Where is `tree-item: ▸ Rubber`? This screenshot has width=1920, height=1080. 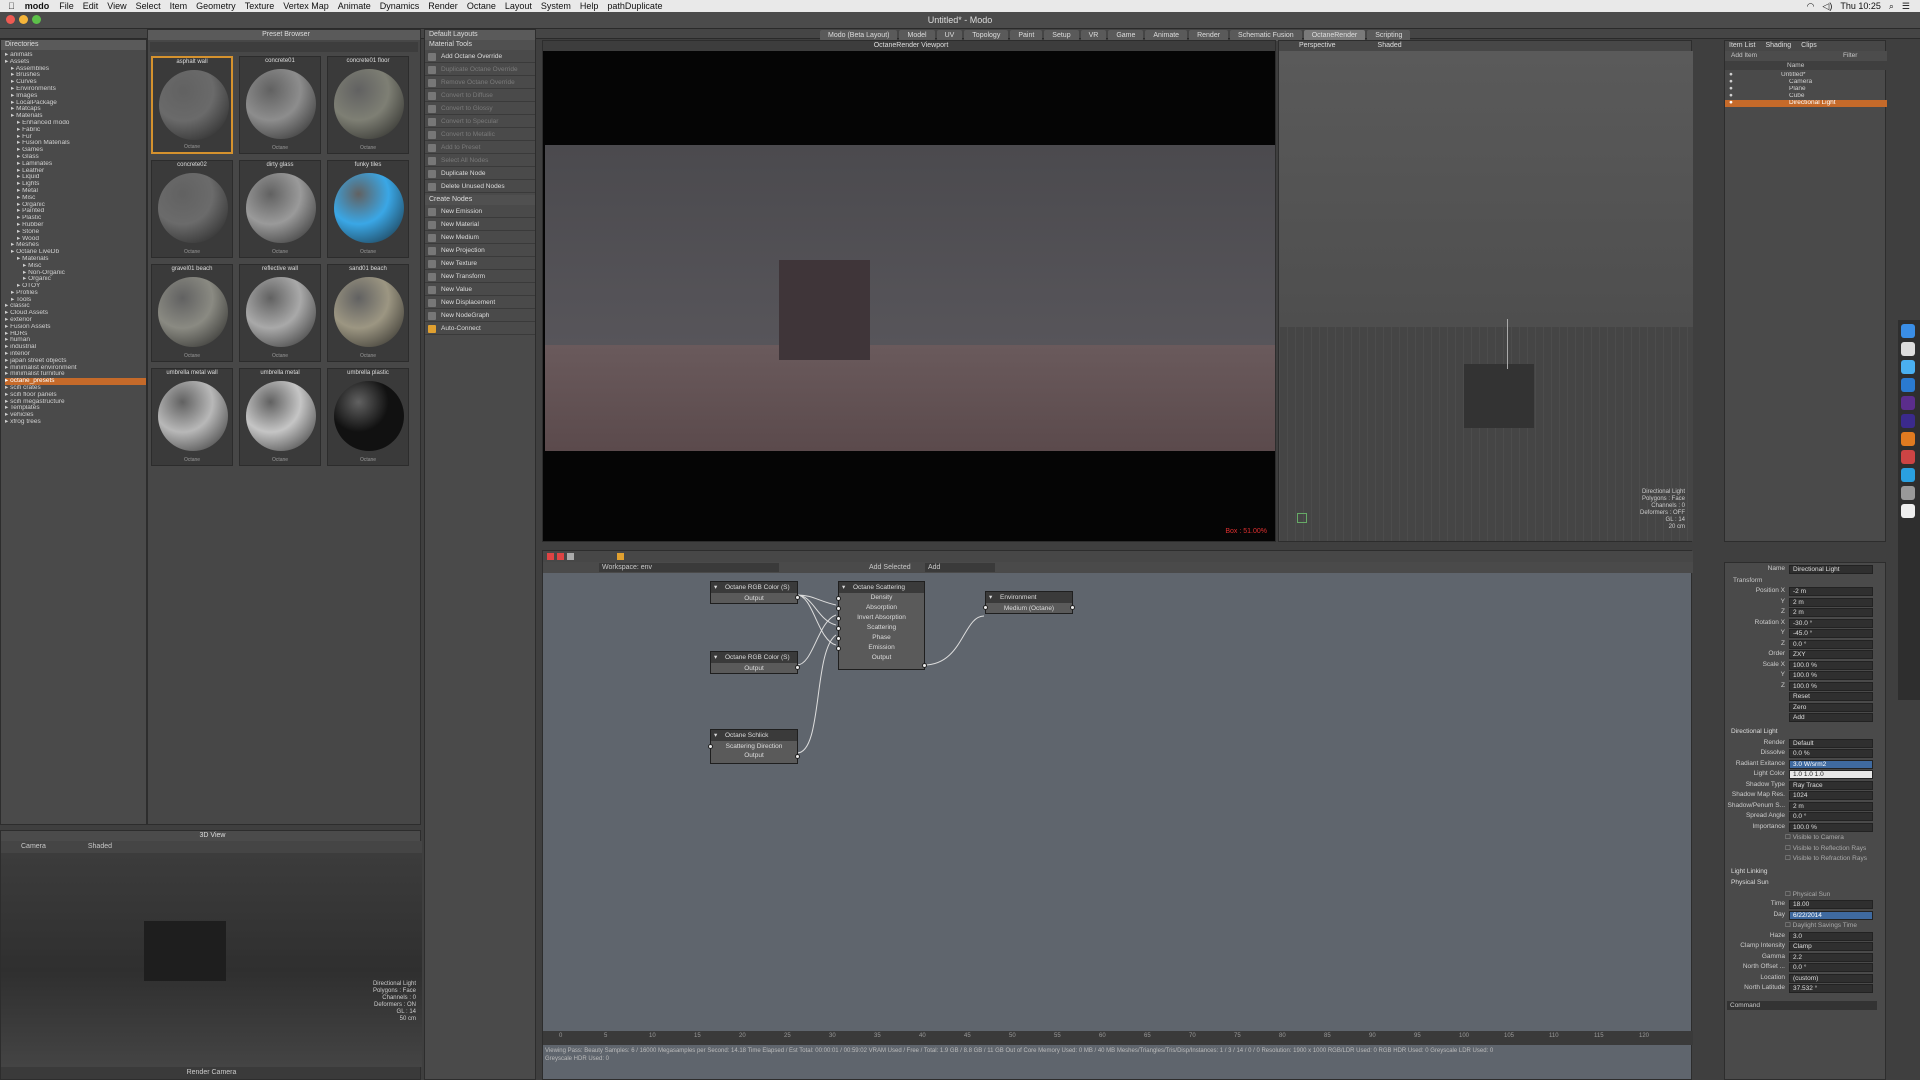
tree-item: ▸ Rubber is located at coordinates (75, 225).